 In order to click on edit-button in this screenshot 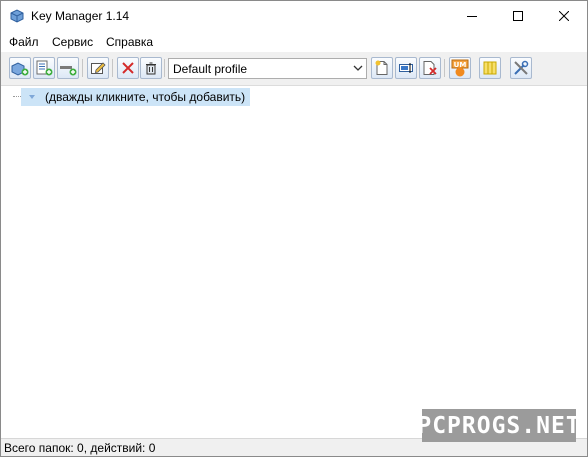, I will do `click(98, 68)`.